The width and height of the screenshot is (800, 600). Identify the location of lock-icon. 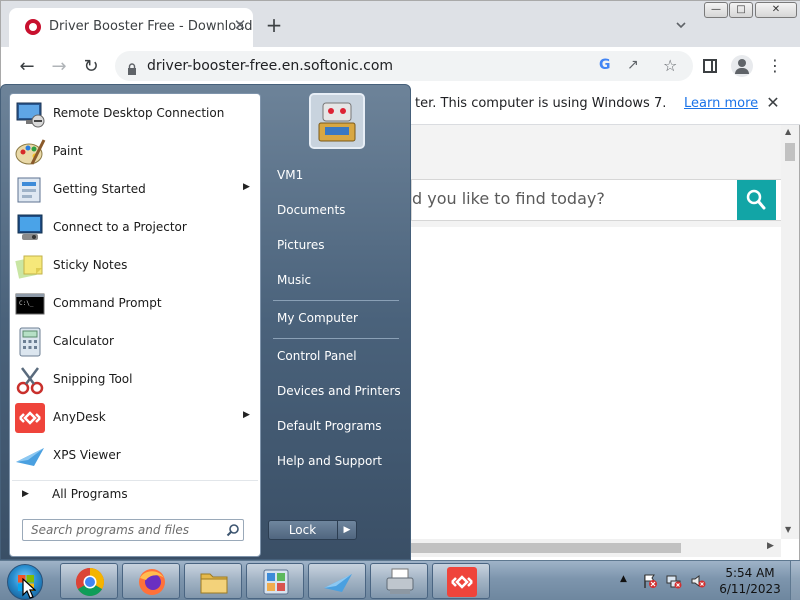
(132, 67).